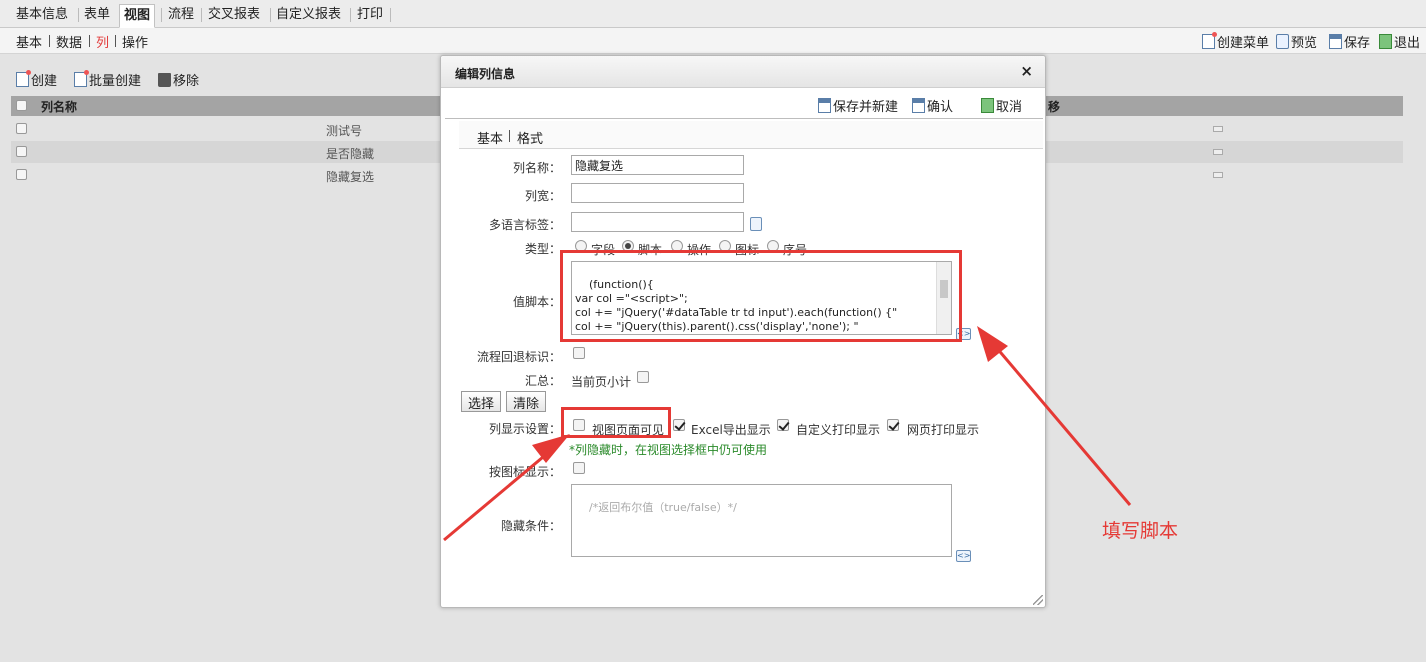 This screenshot has height=662, width=1426. I want to click on arrow-line-script, so click(1060, 422).